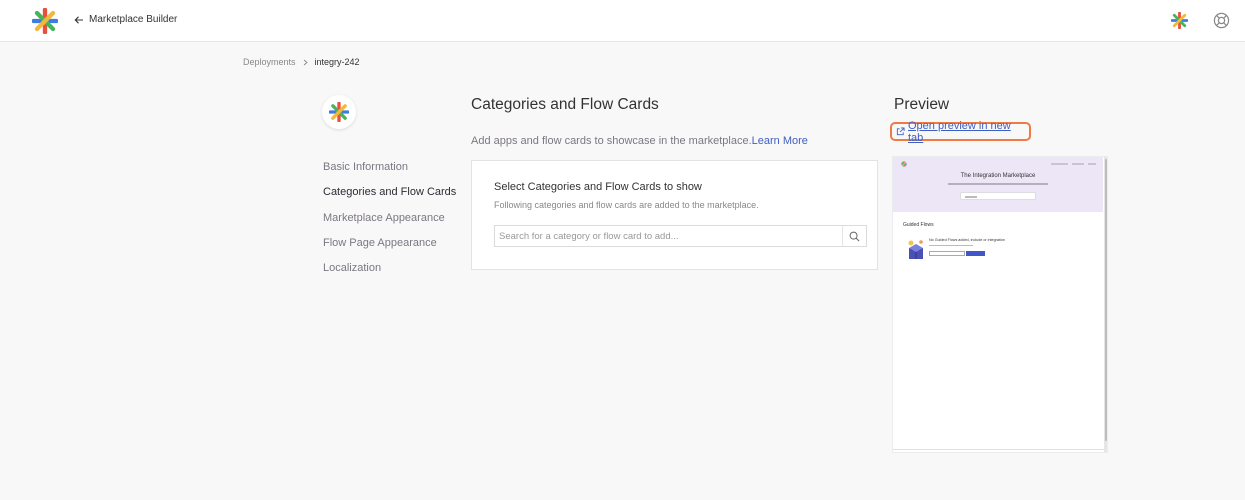 This screenshot has width=1245, height=500. I want to click on top-bar: Marketplace Builder, so click(622, 21).